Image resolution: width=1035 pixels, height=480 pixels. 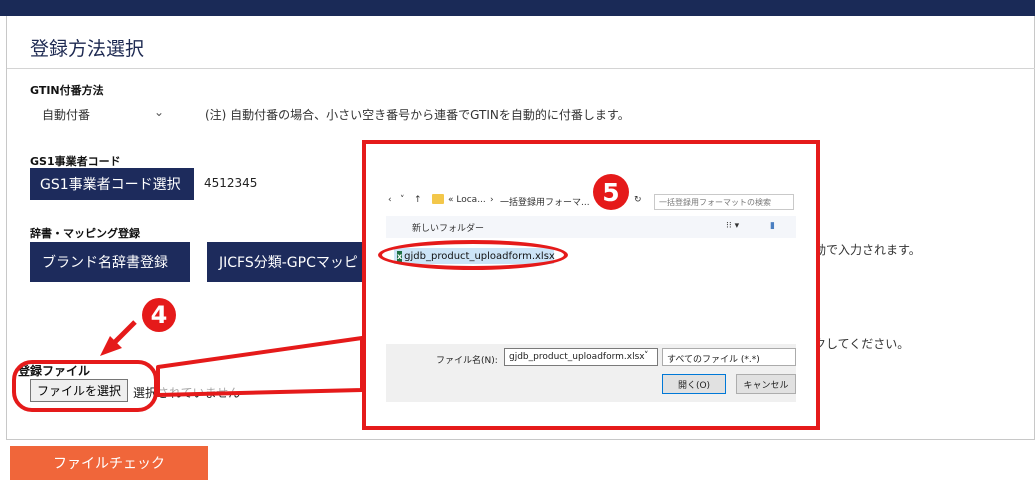 What do you see at coordinates (591, 227) in the screenshot?
I see `dialog-toolbar: 新しいフォルダー ⁝⁝ ▾ ▮` at bounding box center [591, 227].